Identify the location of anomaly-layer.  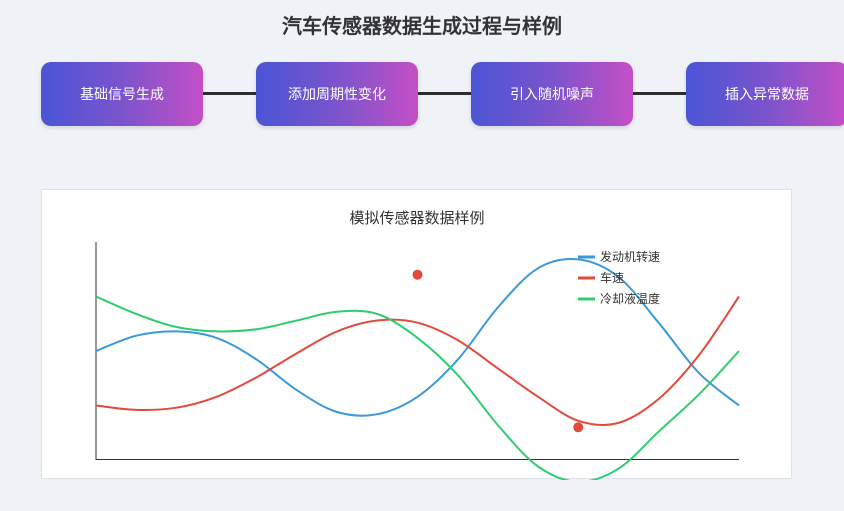
(498, 351).